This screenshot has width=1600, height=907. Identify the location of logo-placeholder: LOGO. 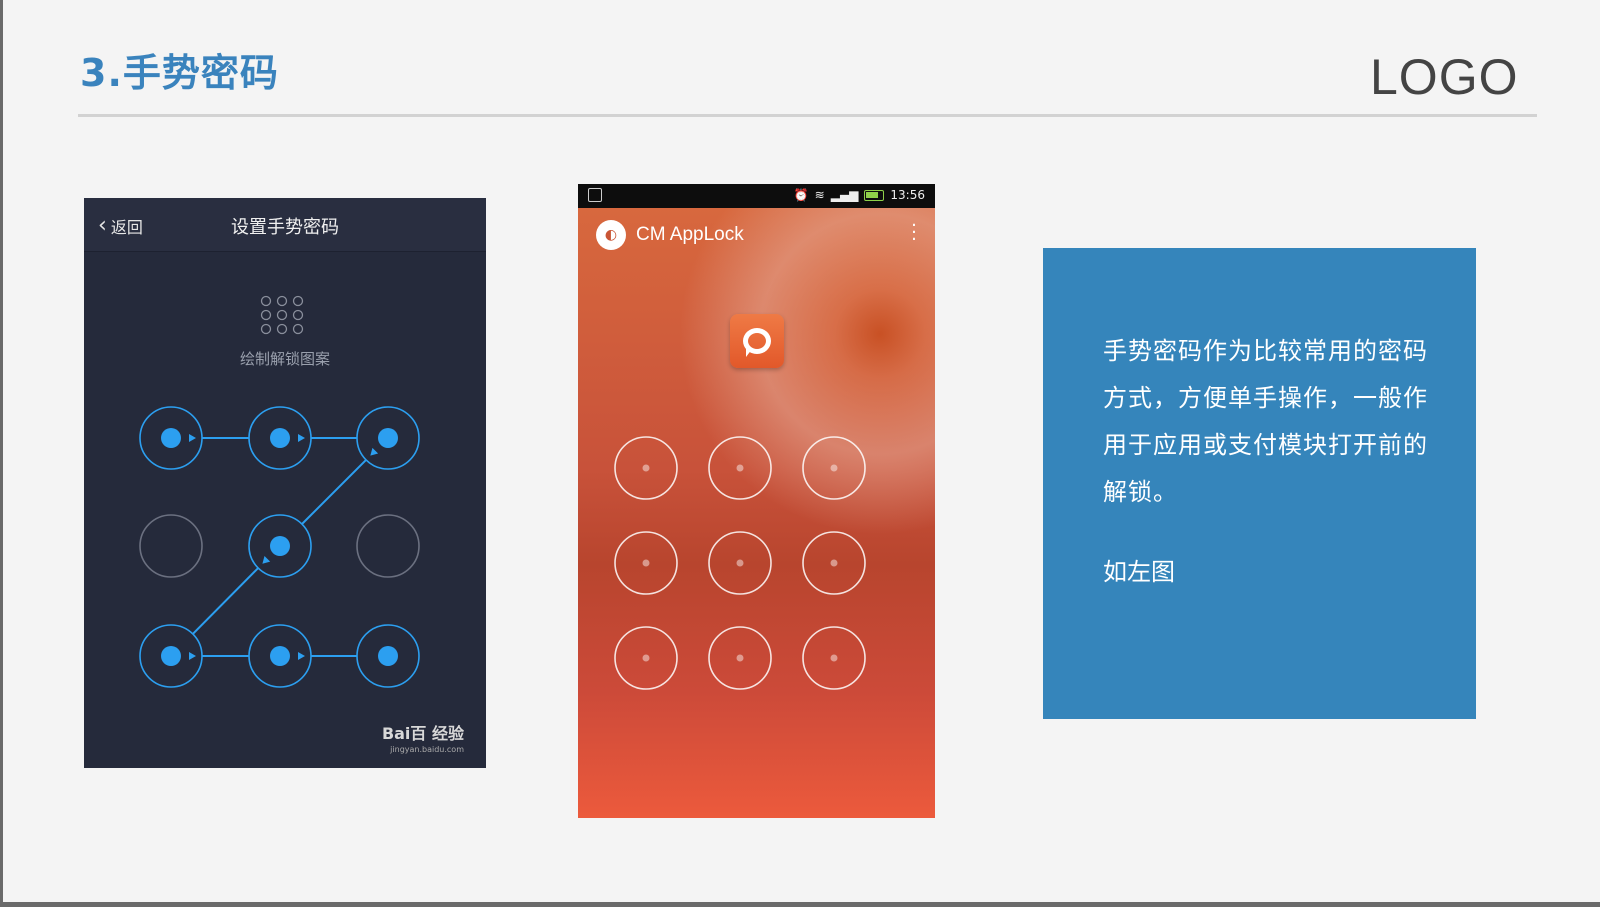
(1444, 77).